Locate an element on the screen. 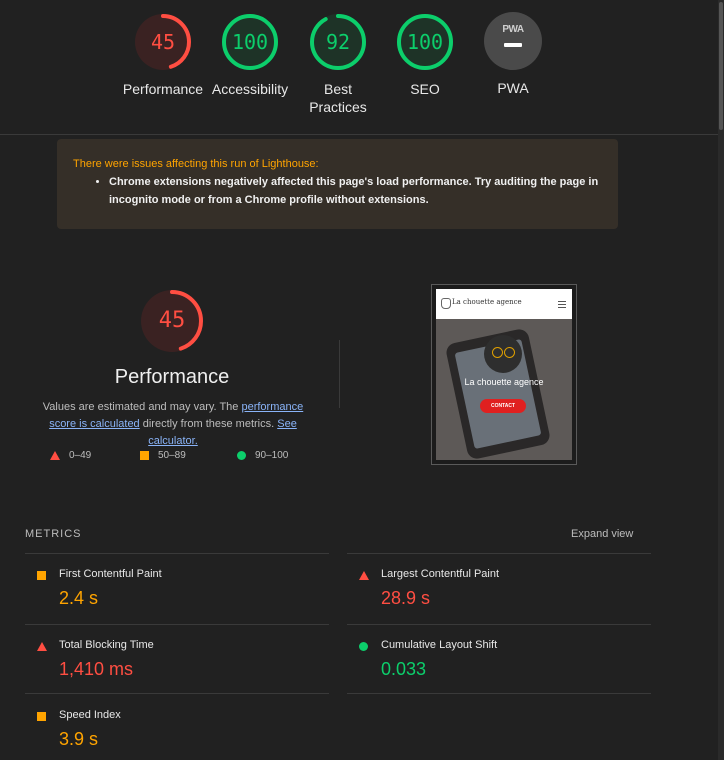 This screenshot has height=760, width=724. metric-value: 28.9 s is located at coordinates (406, 598).